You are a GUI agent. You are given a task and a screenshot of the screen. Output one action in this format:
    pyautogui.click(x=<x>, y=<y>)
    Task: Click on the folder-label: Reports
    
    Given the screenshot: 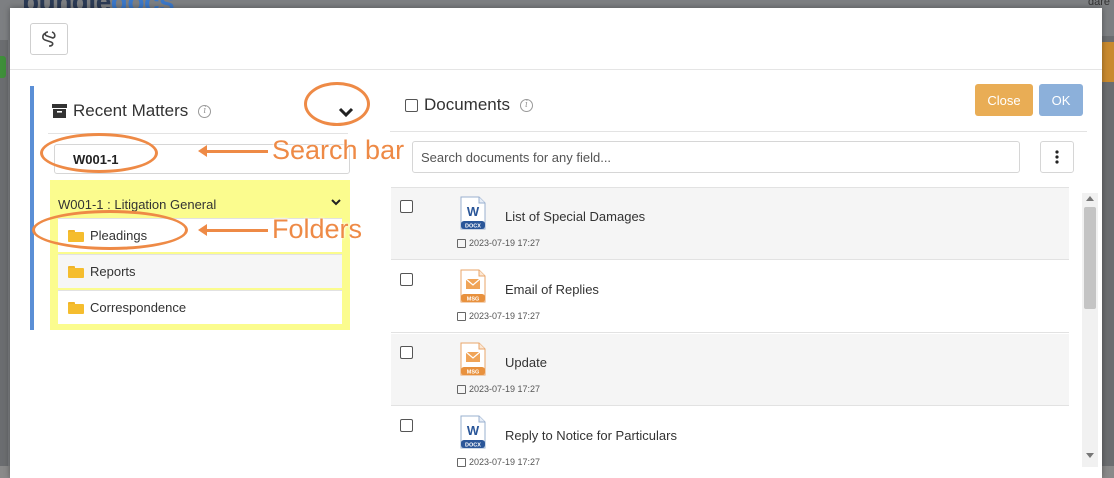 What is the action you would take?
    pyautogui.click(x=113, y=271)
    